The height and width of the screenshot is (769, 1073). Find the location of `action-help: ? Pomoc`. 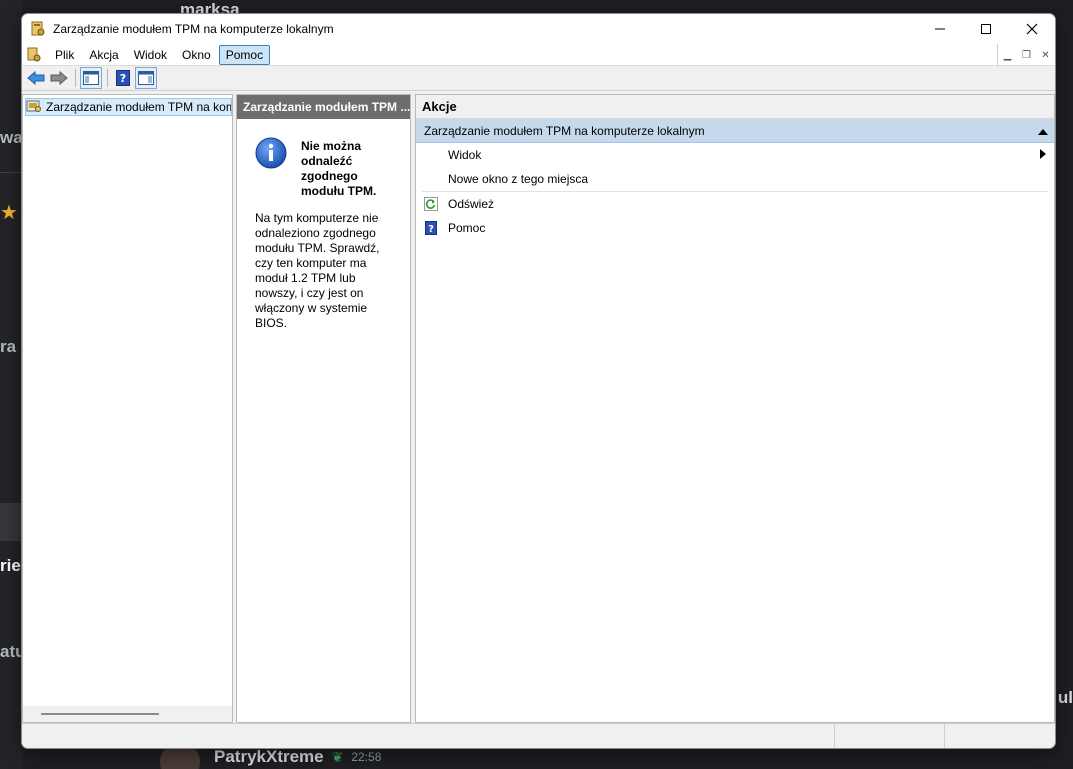

action-help: ? Pomoc is located at coordinates (735, 228).